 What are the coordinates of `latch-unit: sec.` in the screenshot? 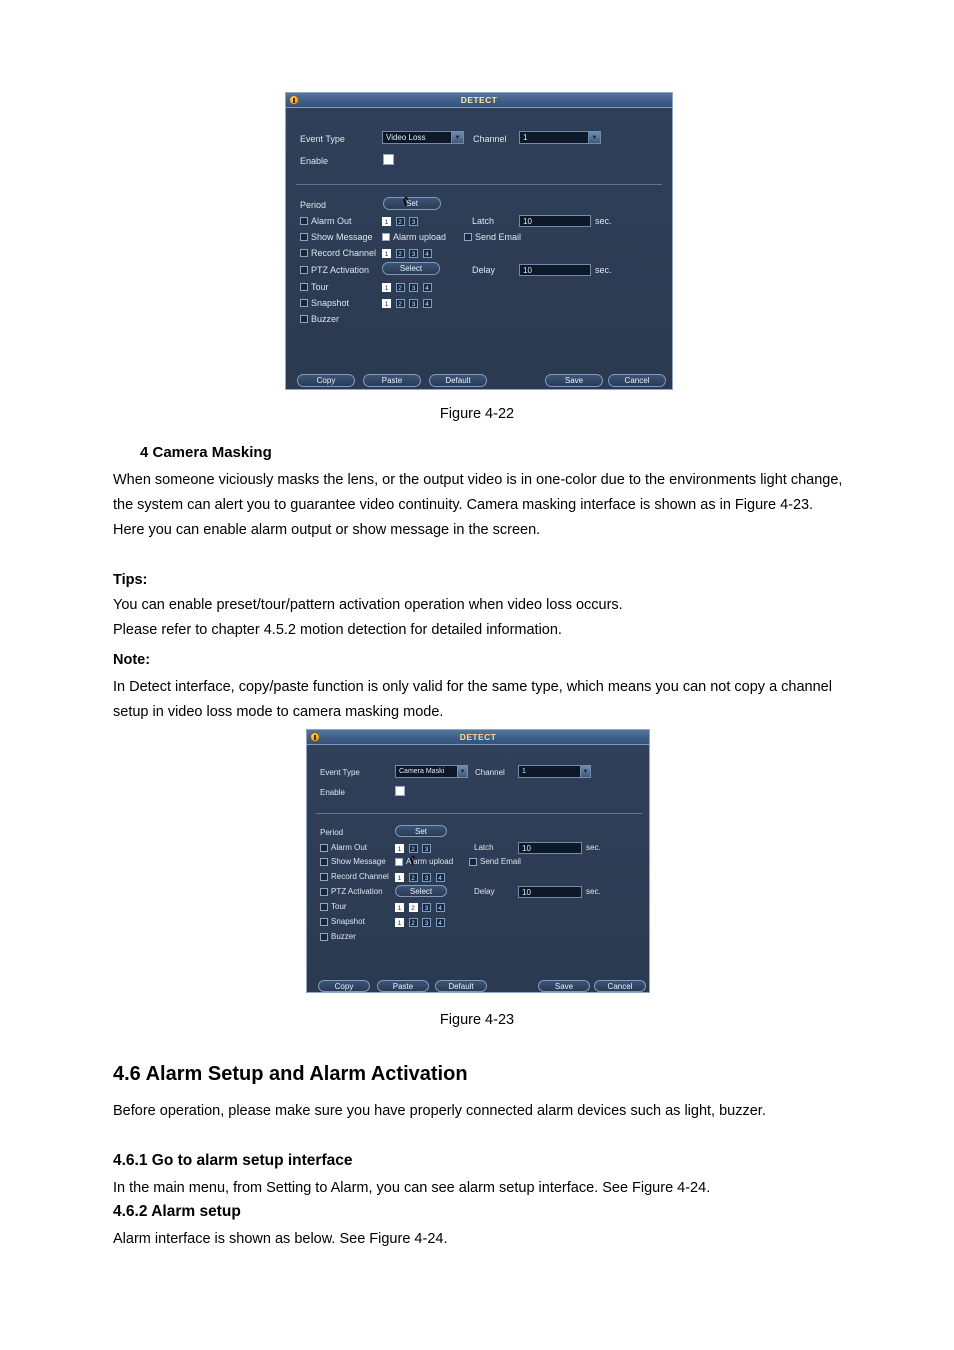 It's located at (603, 221).